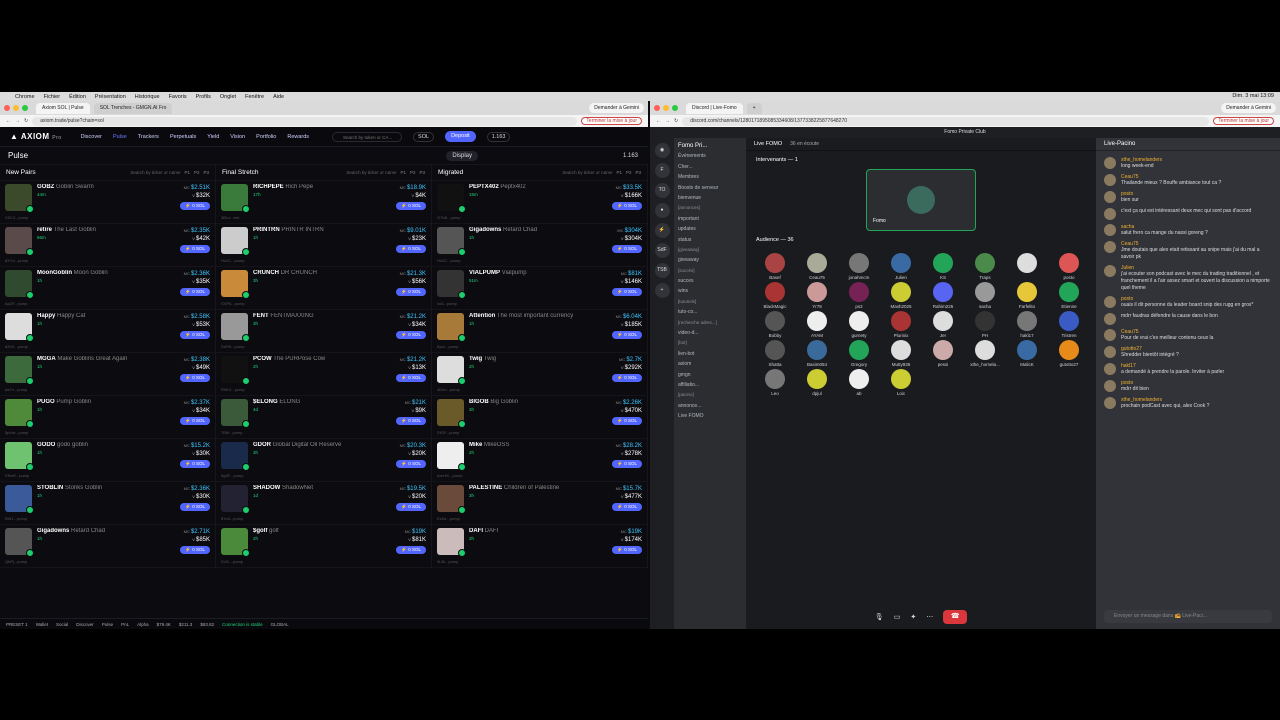  I want to click on tab-axiom: Axiom SOL | Pulse, so click(63, 108).